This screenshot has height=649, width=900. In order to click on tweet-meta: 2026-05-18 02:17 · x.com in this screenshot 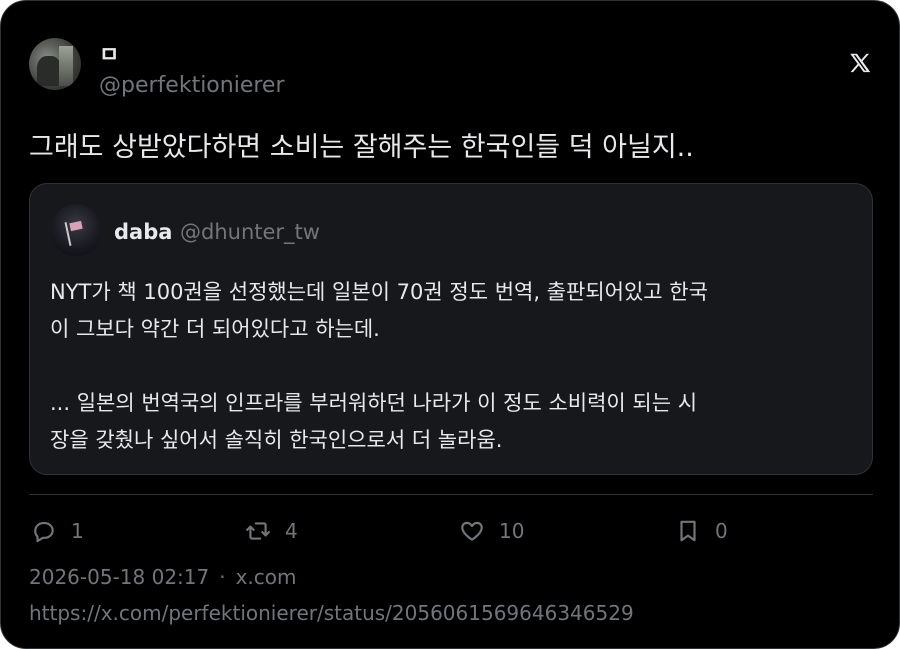, I will do `click(163, 577)`.